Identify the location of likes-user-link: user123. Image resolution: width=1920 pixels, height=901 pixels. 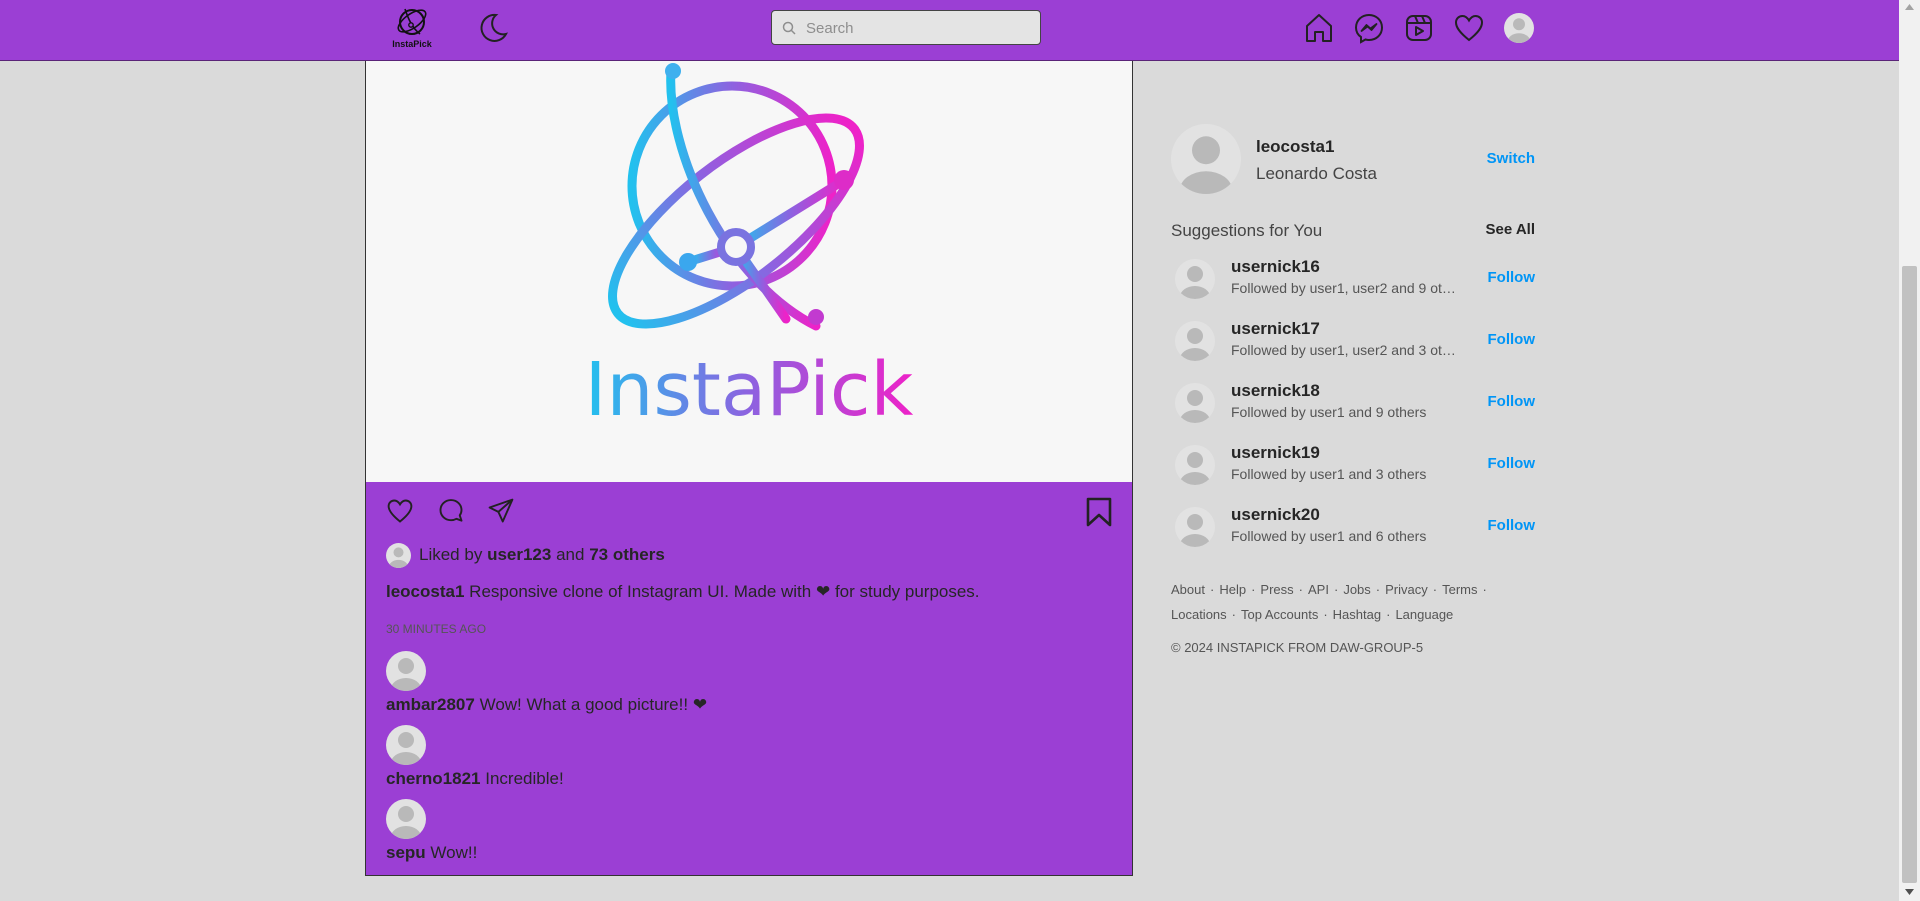
(519, 555).